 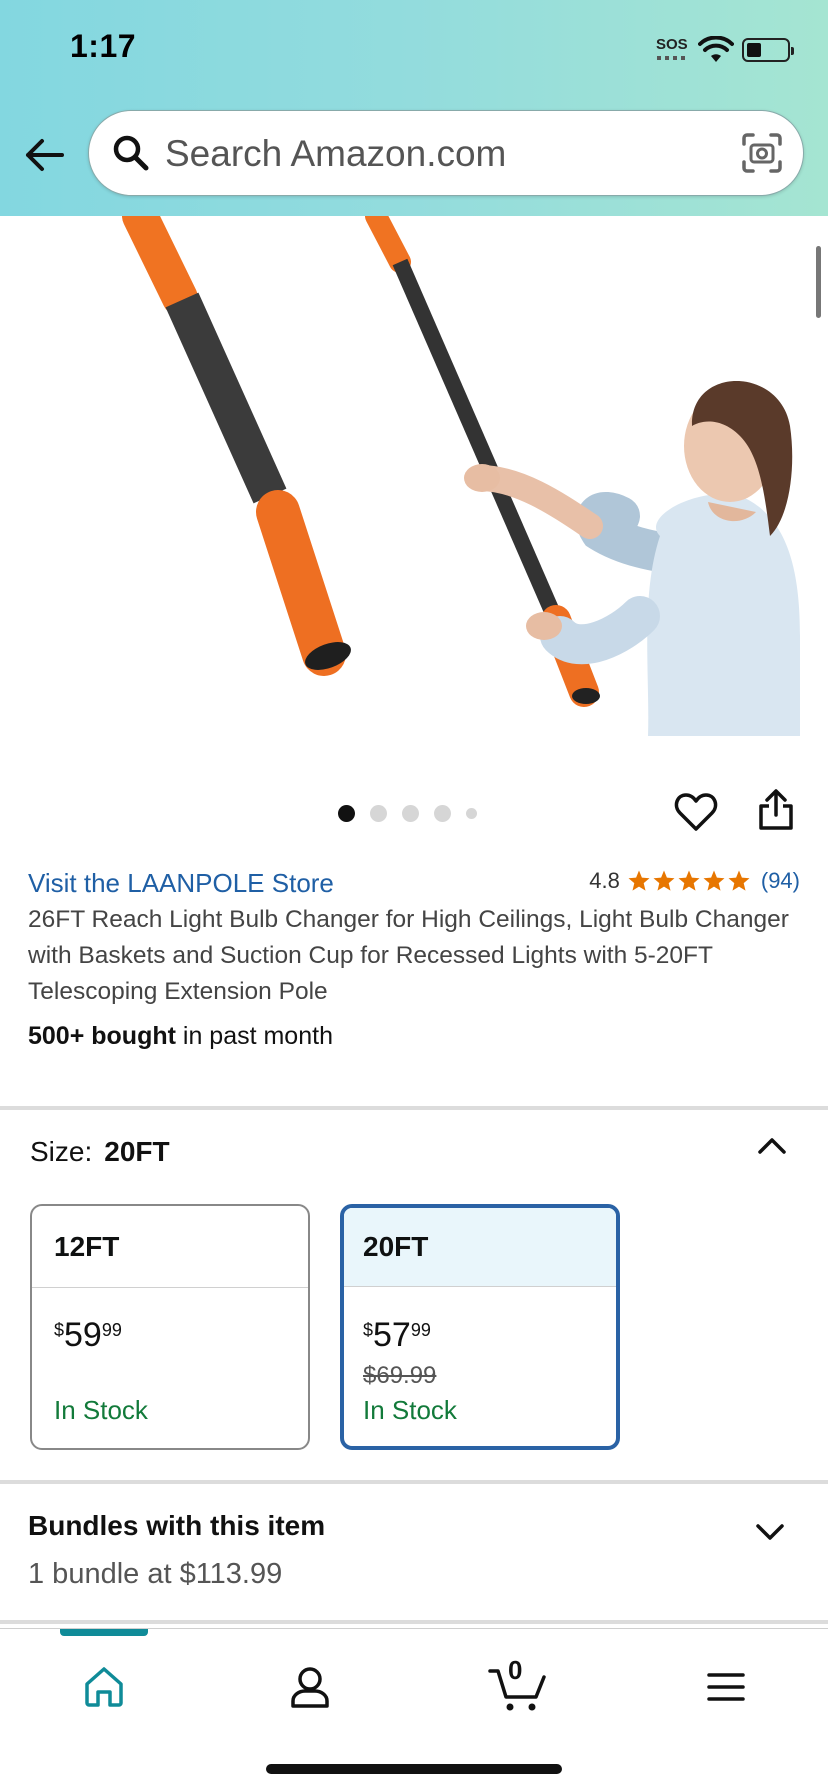 I want to click on search-bar, so click(x=446, y=153).